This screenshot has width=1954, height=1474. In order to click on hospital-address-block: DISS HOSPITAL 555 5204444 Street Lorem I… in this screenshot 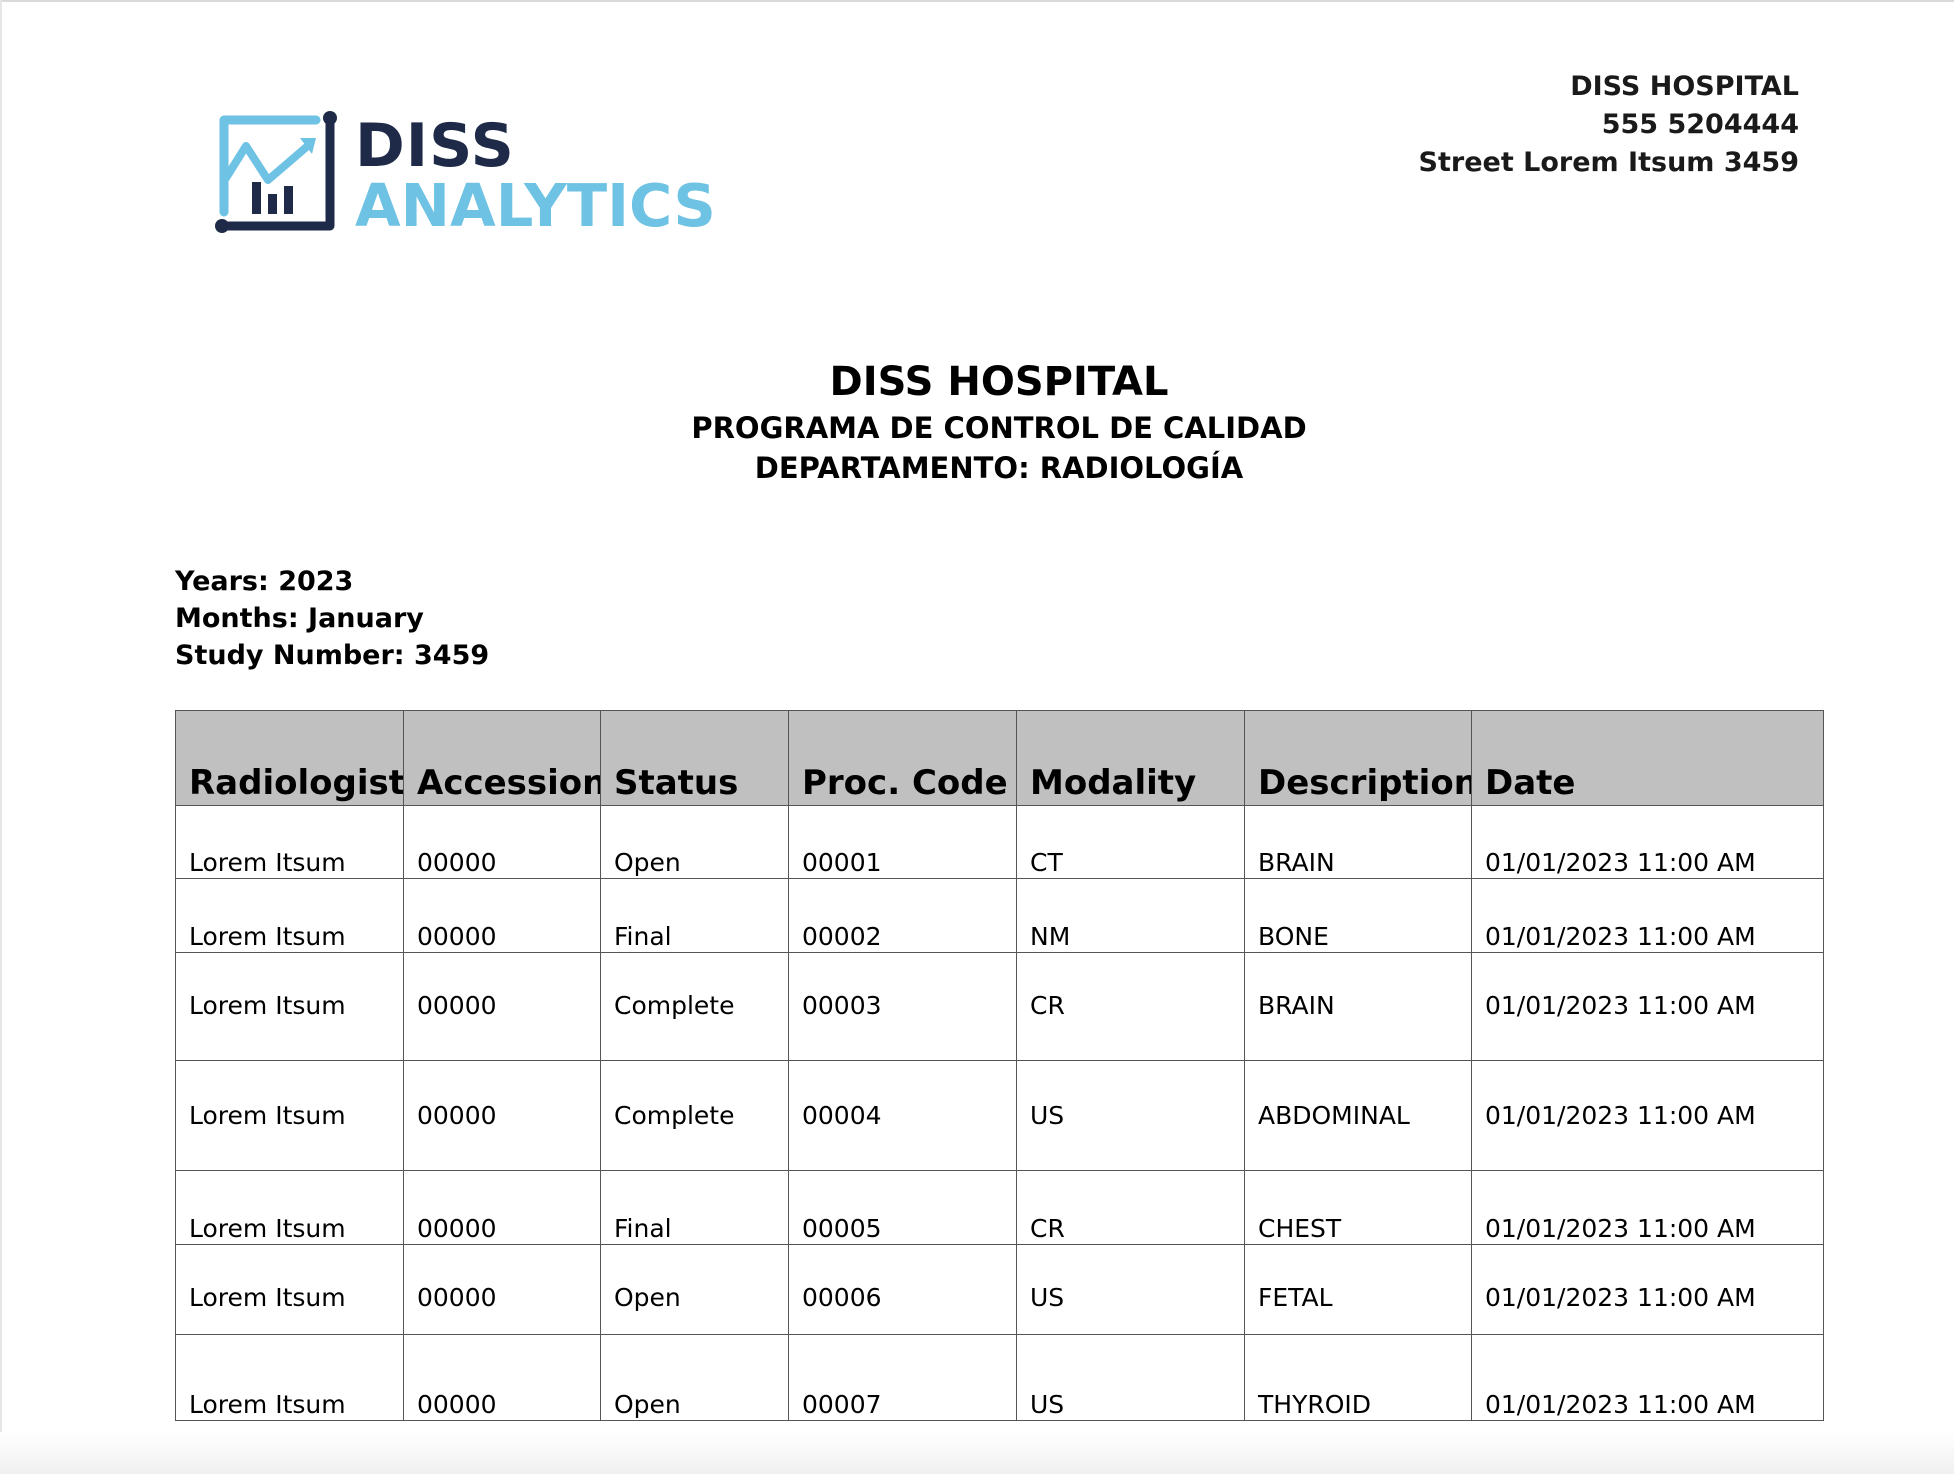, I will do `click(1609, 125)`.